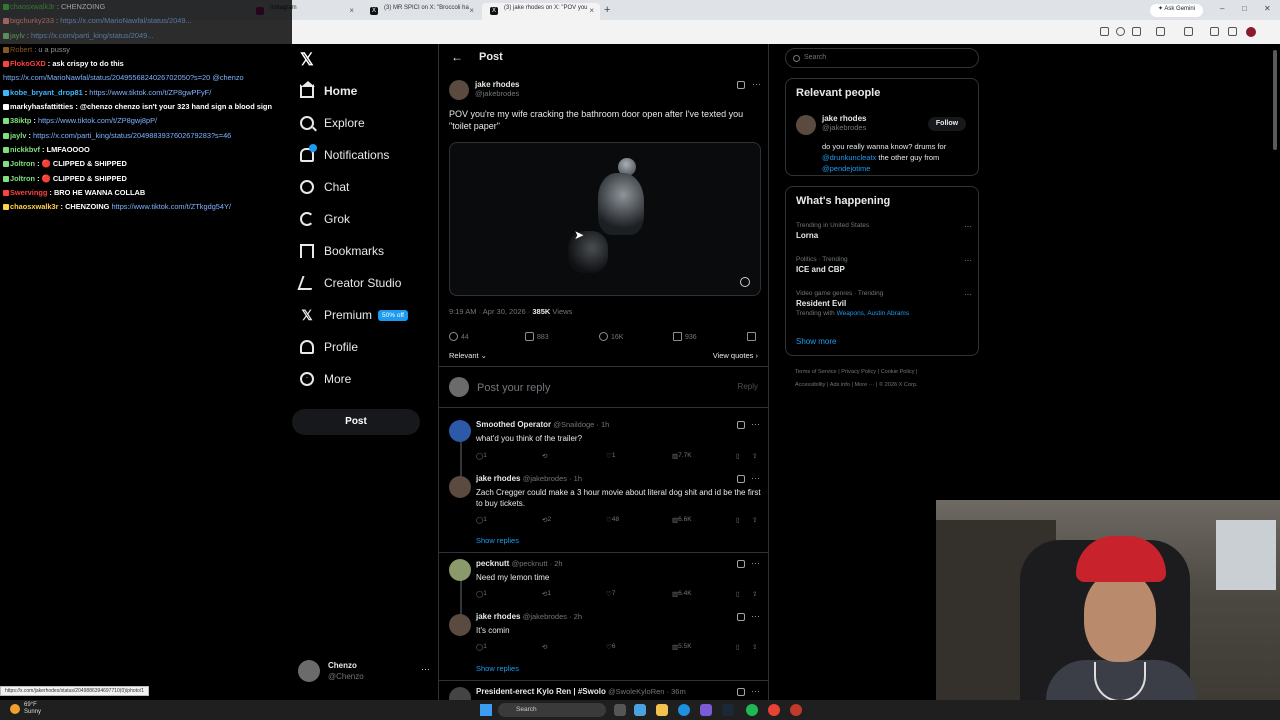 The image size is (1280, 720). Describe the element at coordinates (605, 219) in the screenshot. I see `post-video: ➤` at that location.